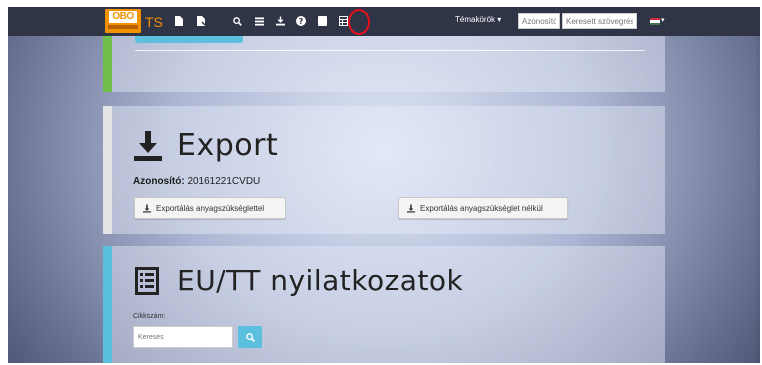 The width and height of the screenshot is (762, 365). Describe the element at coordinates (384, 64) in the screenshot. I see `previous-section-panel` at that location.